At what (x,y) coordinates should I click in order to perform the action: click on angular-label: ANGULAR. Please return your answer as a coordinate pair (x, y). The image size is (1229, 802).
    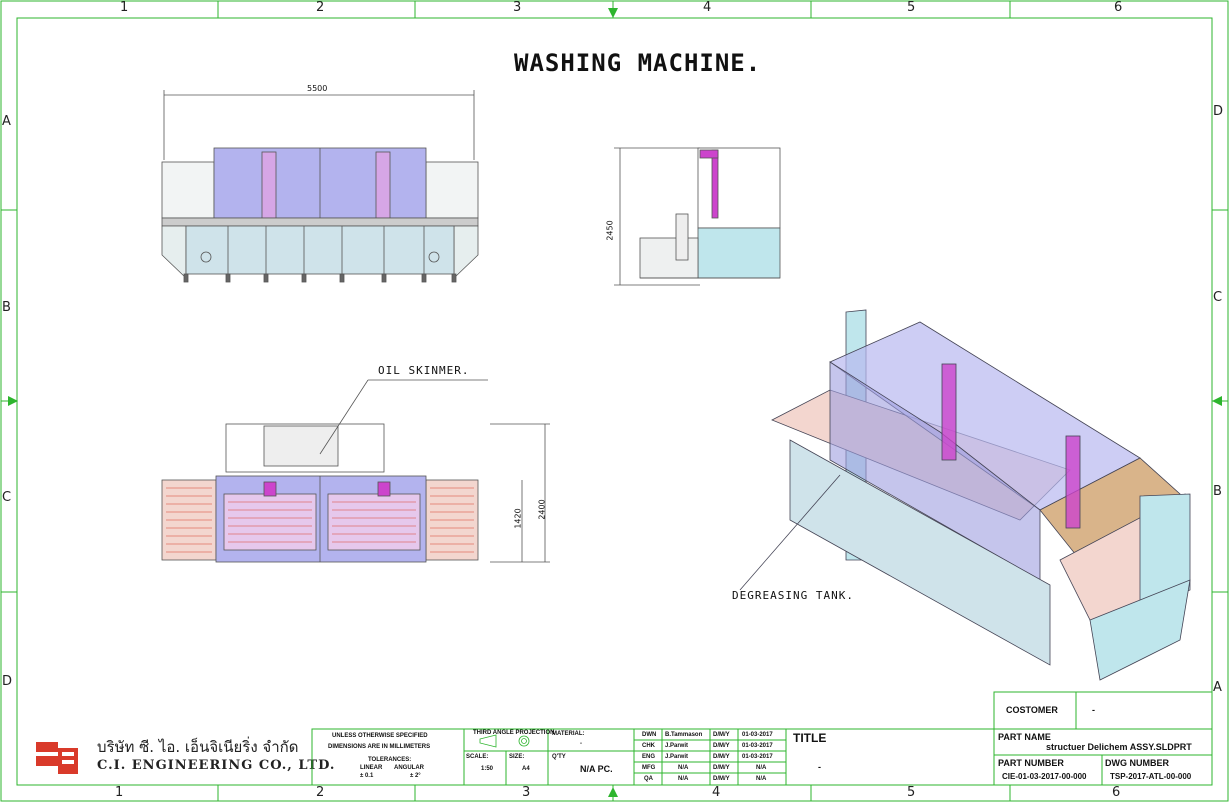
    Looking at the image, I should click on (409, 768).